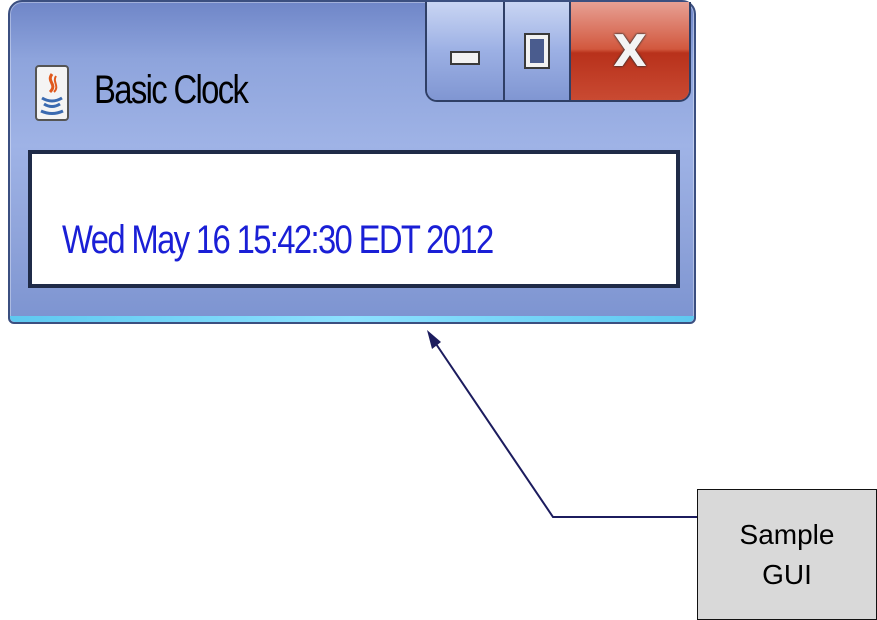 Image resolution: width=877 pixels, height=620 pixels. Describe the element at coordinates (787, 574) in the screenshot. I see `callout-line-2: GUI` at that location.